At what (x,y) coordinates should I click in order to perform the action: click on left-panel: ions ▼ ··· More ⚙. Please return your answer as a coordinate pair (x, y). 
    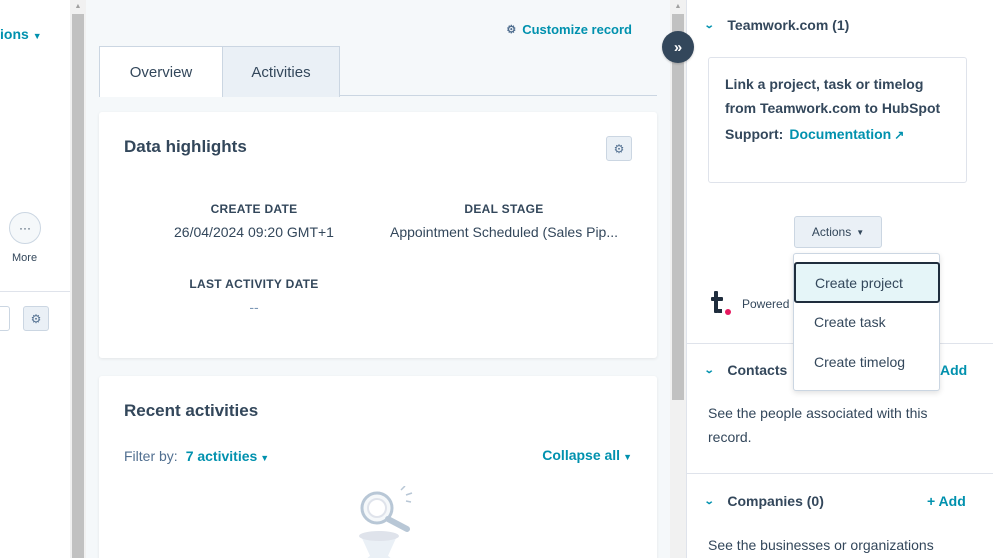
    Looking at the image, I should click on (35, 279).